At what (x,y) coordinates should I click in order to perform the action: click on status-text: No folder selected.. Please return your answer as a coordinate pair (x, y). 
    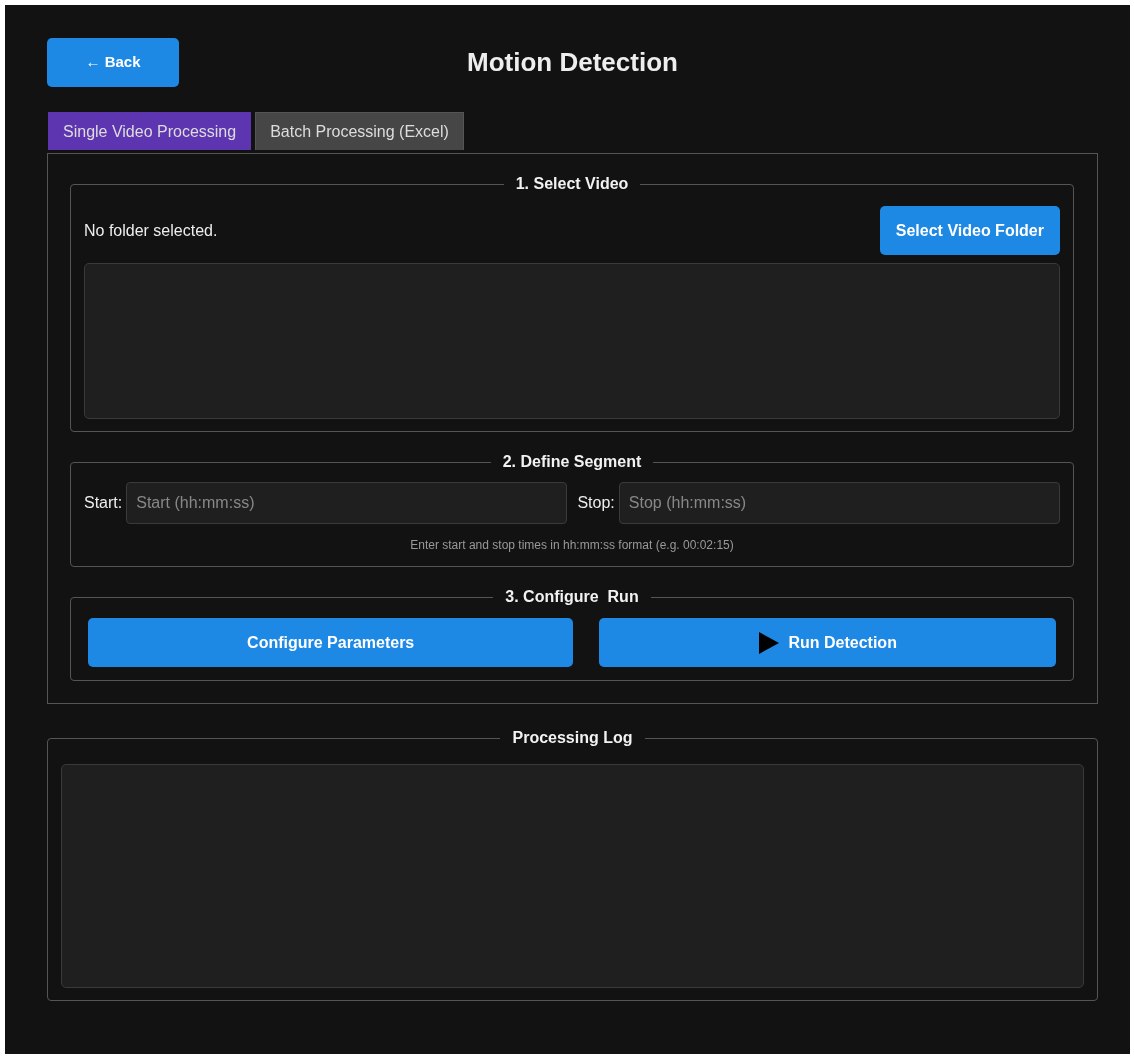
    Looking at the image, I should click on (151, 230).